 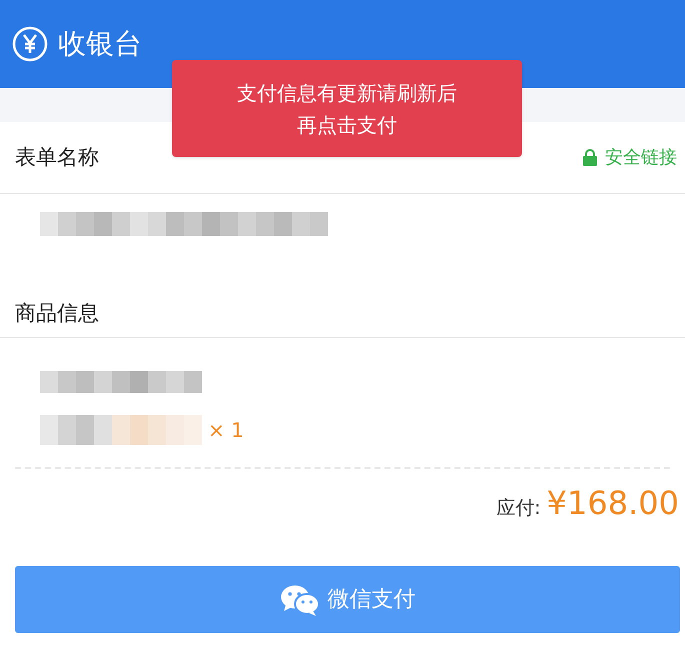 What do you see at coordinates (226, 430) in the screenshot?
I see `quantity-text: × 1` at bounding box center [226, 430].